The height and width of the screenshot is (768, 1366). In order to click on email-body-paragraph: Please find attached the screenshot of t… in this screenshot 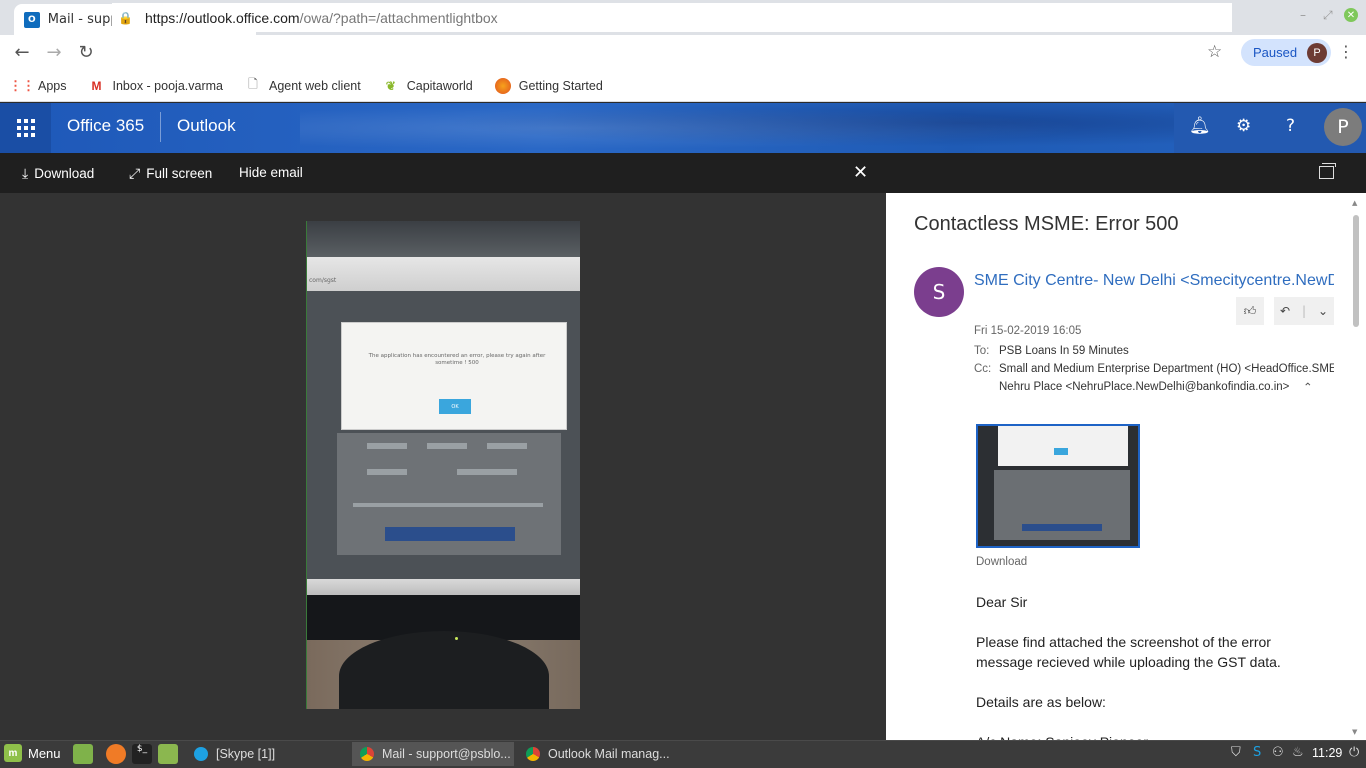, I will do `click(1128, 652)`.